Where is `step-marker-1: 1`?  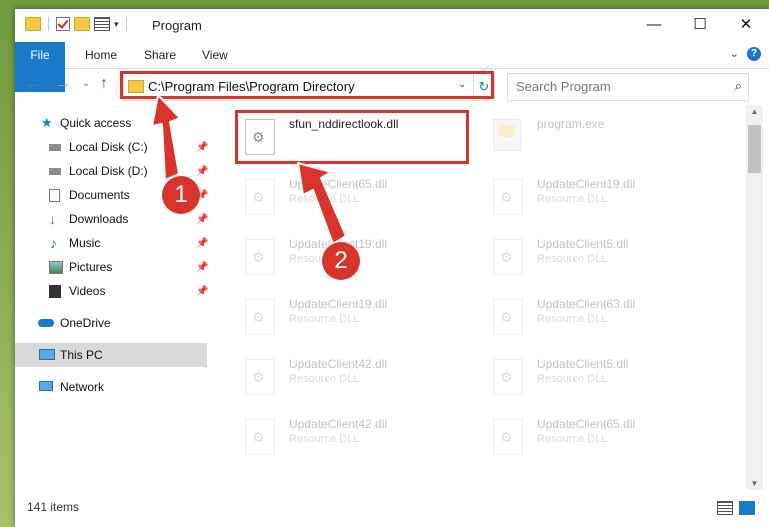 step-marker-1: 1 is located at coordinates (181, 195).